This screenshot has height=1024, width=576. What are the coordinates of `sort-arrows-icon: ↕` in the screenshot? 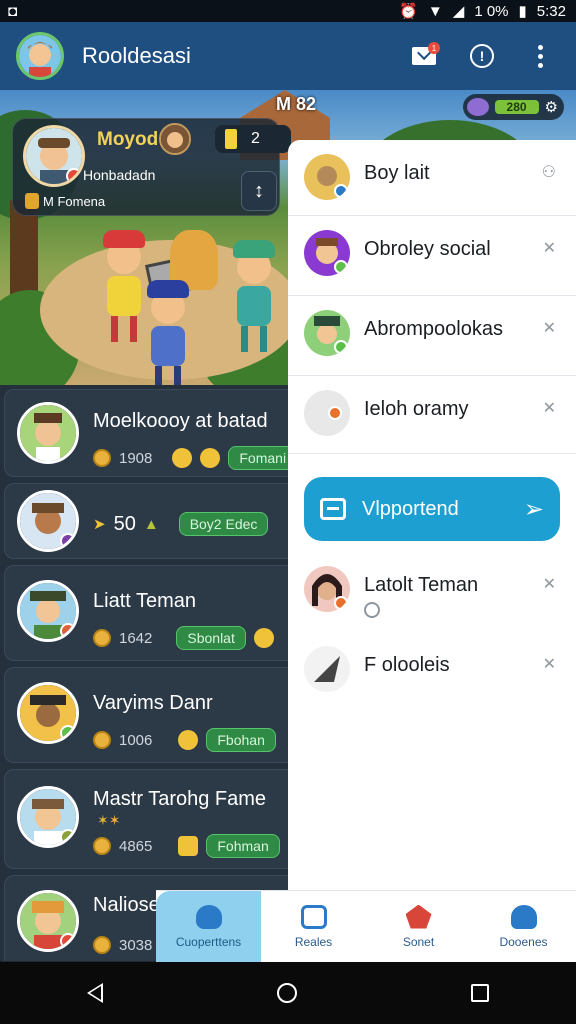 It's located at (259, 190).